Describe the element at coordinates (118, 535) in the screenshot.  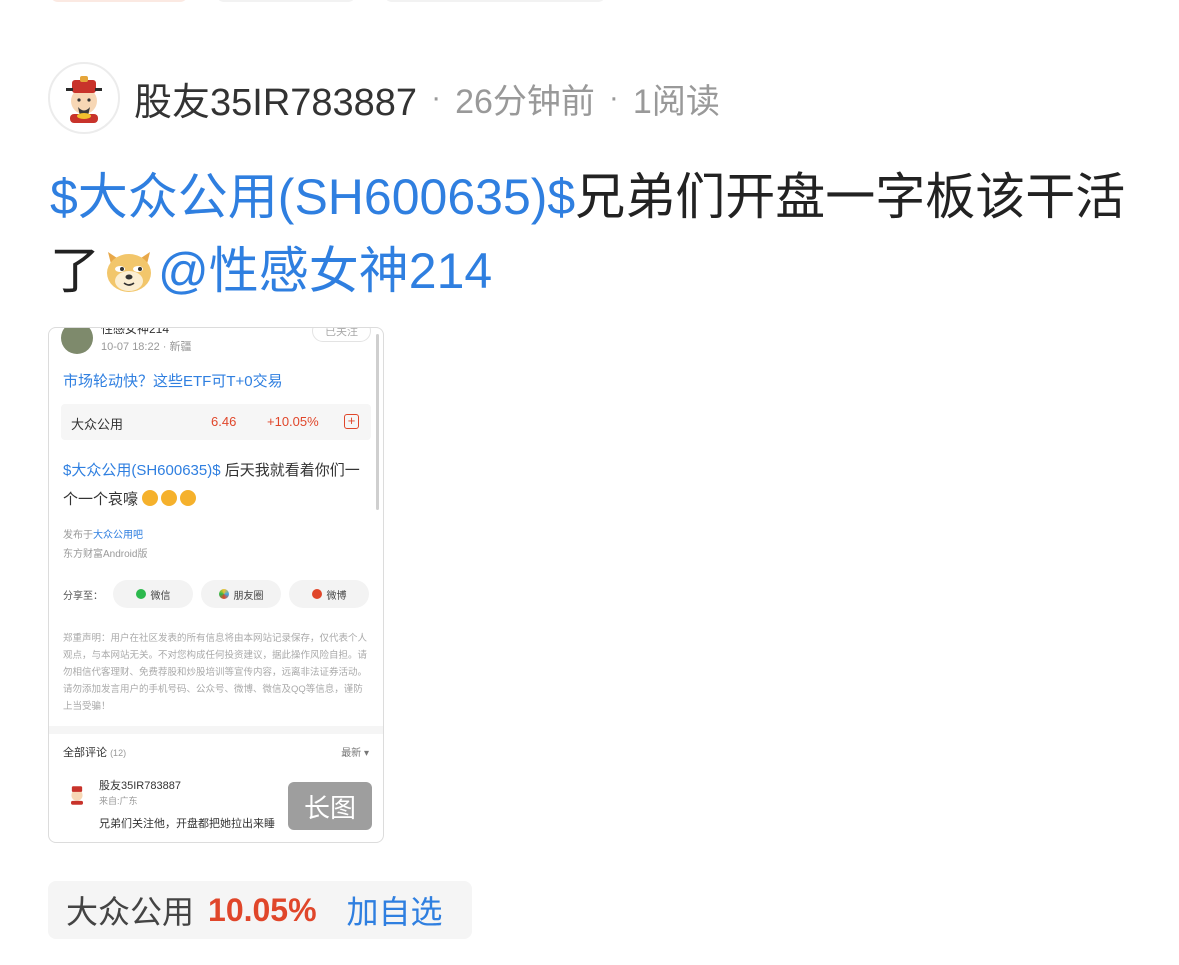
I see `posted-in-link: 大众公用吧` at that location.